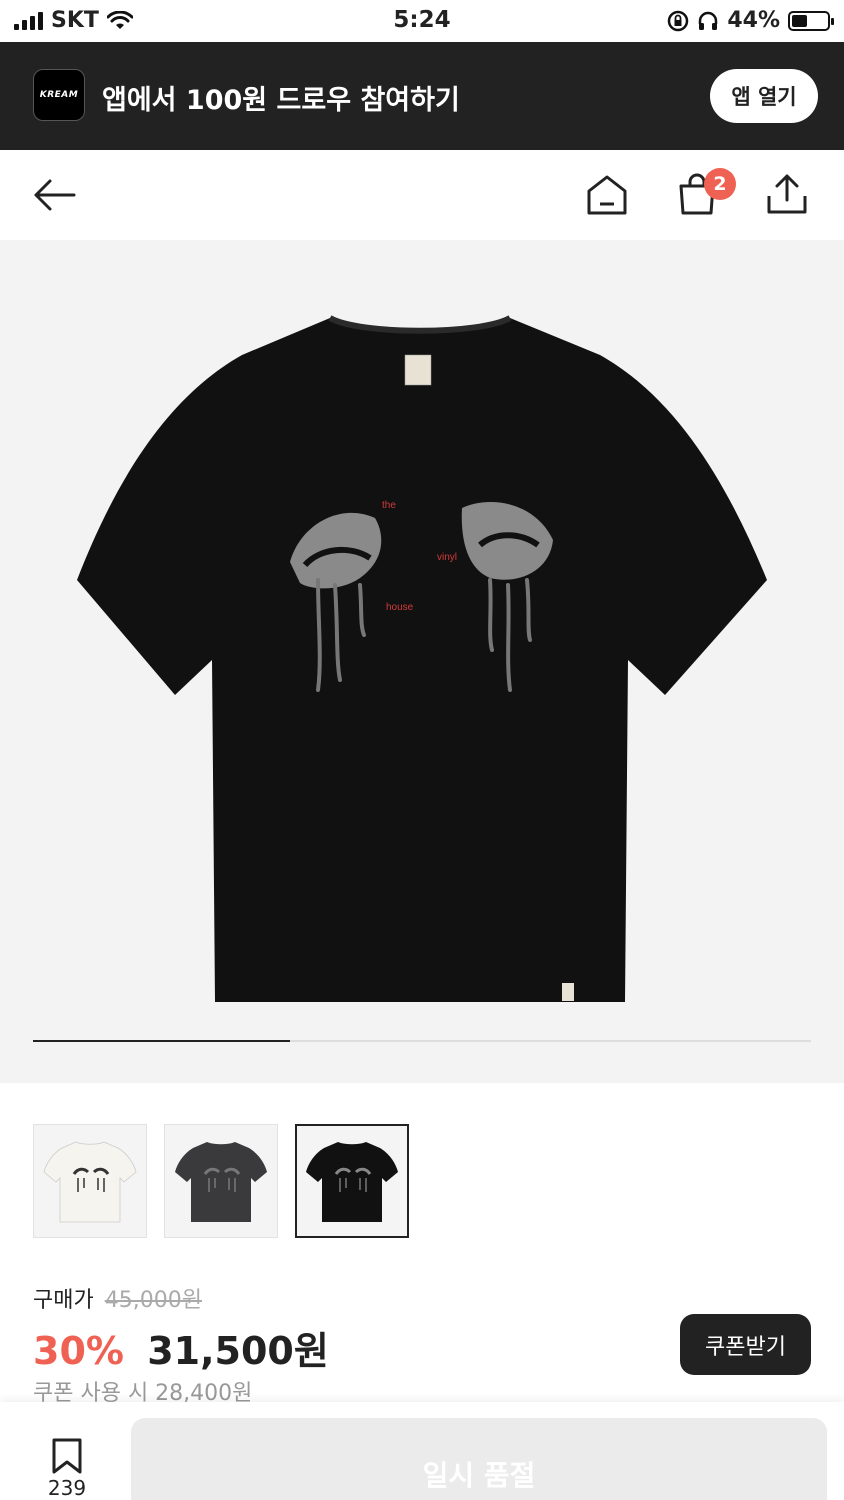 The image size is (844, 1500). Describe the element at coordinates (281, 100) in the screenshot. I see `banner-text: 앱에서 100원 드로우 참여하기` at that location.